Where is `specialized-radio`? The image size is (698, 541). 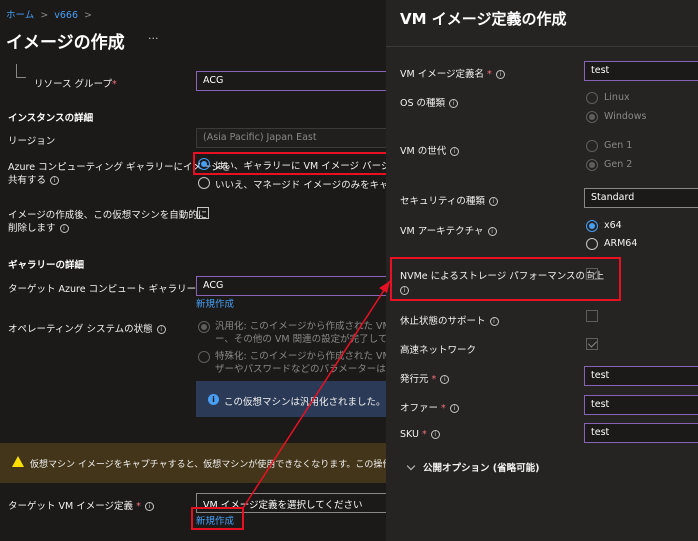
specialized-radio is located at coordinates (204, 357).